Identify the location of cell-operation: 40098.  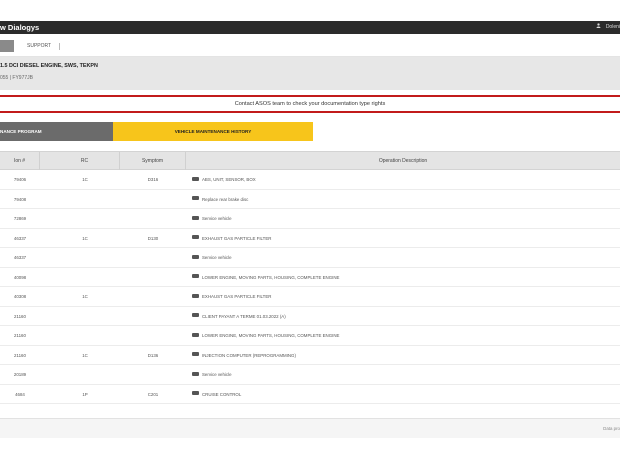
(20, 277).